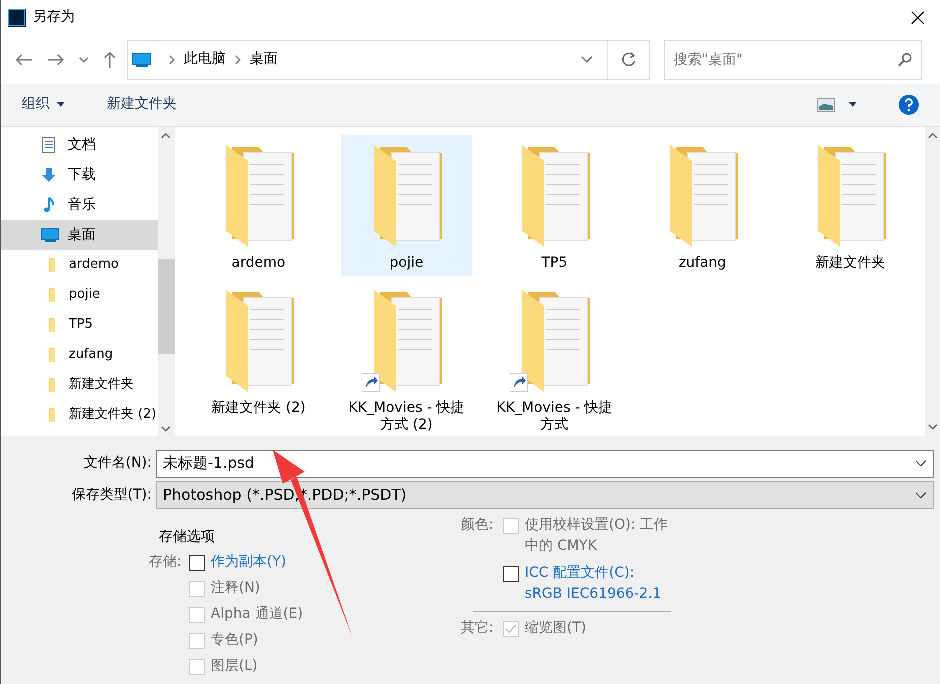 Image resolution: width=940 pixels, height=684 pixels. What do you see at coordinates (793, 60) in the screenshot?
I see `search-field: 搜索"桌面"` at bounding box center [793, 60].